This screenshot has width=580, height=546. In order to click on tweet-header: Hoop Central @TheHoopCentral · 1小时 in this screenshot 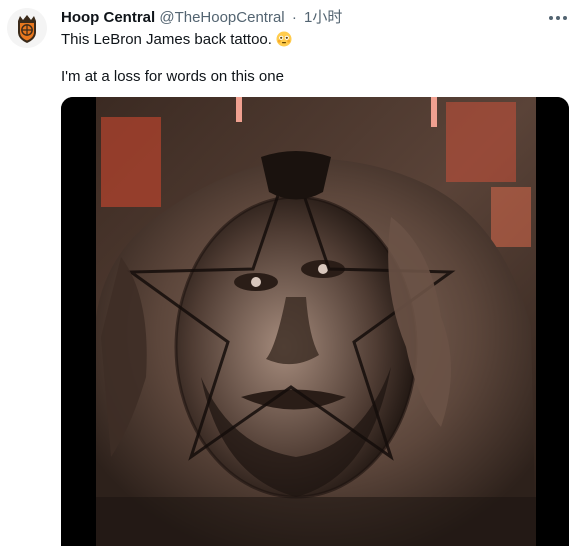, I will do `click(201, 18)`.